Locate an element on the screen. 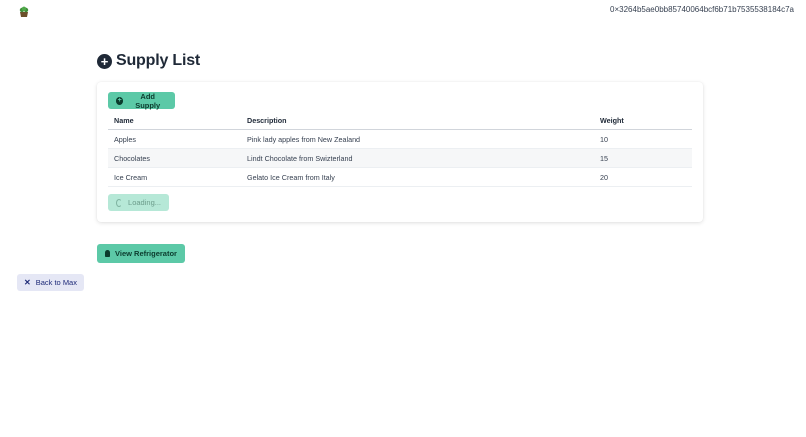  table-row: Ice Cream Gelato Ice Cream from Italy 20 is located at coordinates (400, 177).